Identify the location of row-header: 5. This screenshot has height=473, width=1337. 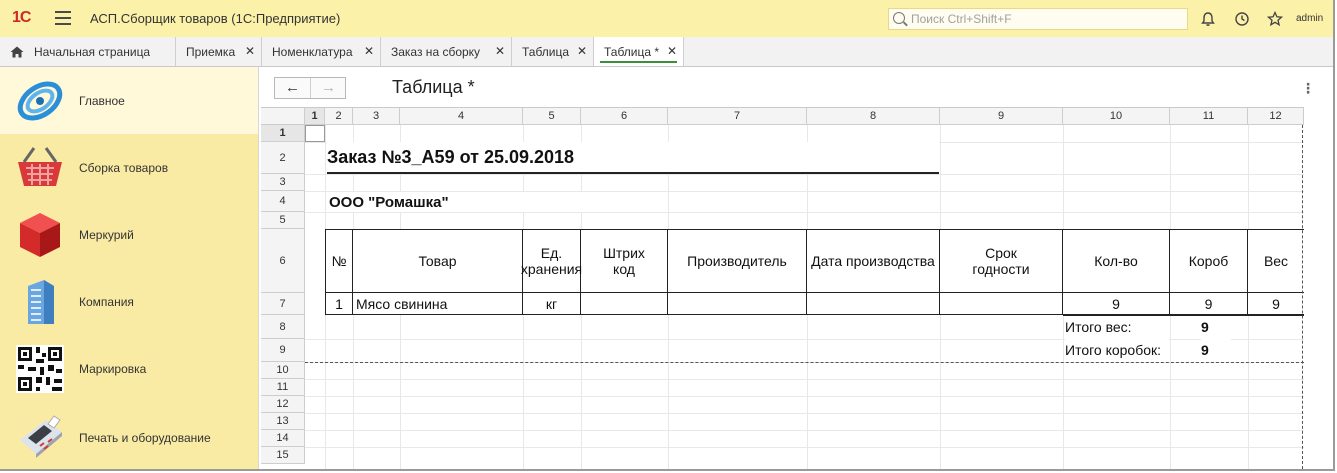
(283, 220).